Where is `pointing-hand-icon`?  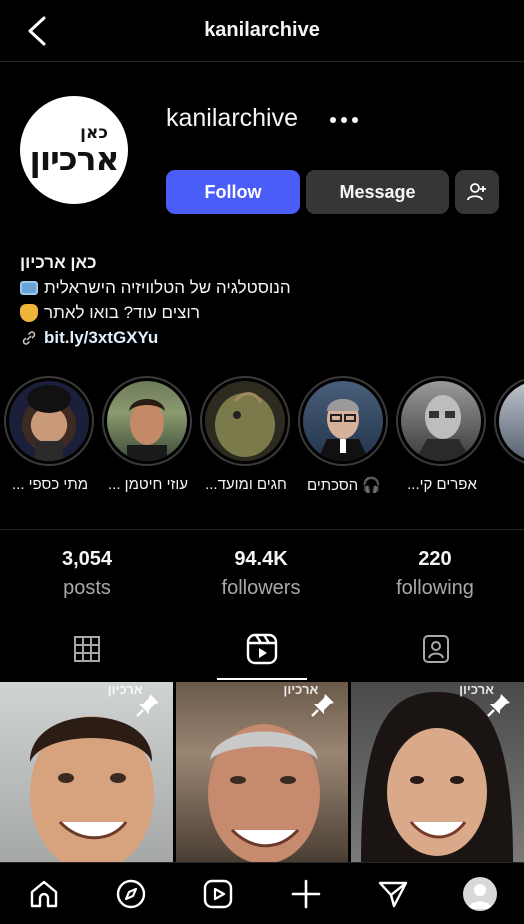 pointing-hand-icon is located at coordinates (29, 312).